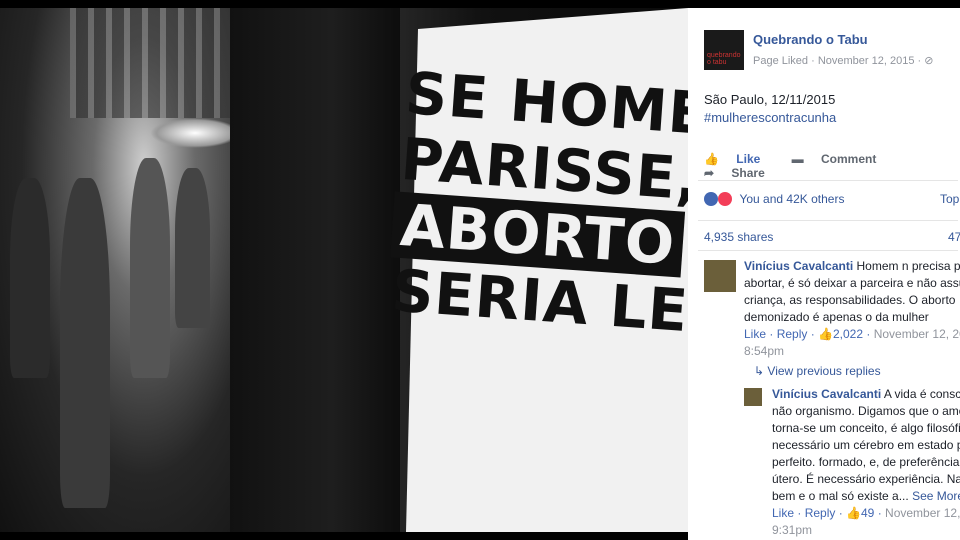 The width and height of the screenshot is (960, 540). I want to click on reply-likes-icon: 👍, so click(853, 513).